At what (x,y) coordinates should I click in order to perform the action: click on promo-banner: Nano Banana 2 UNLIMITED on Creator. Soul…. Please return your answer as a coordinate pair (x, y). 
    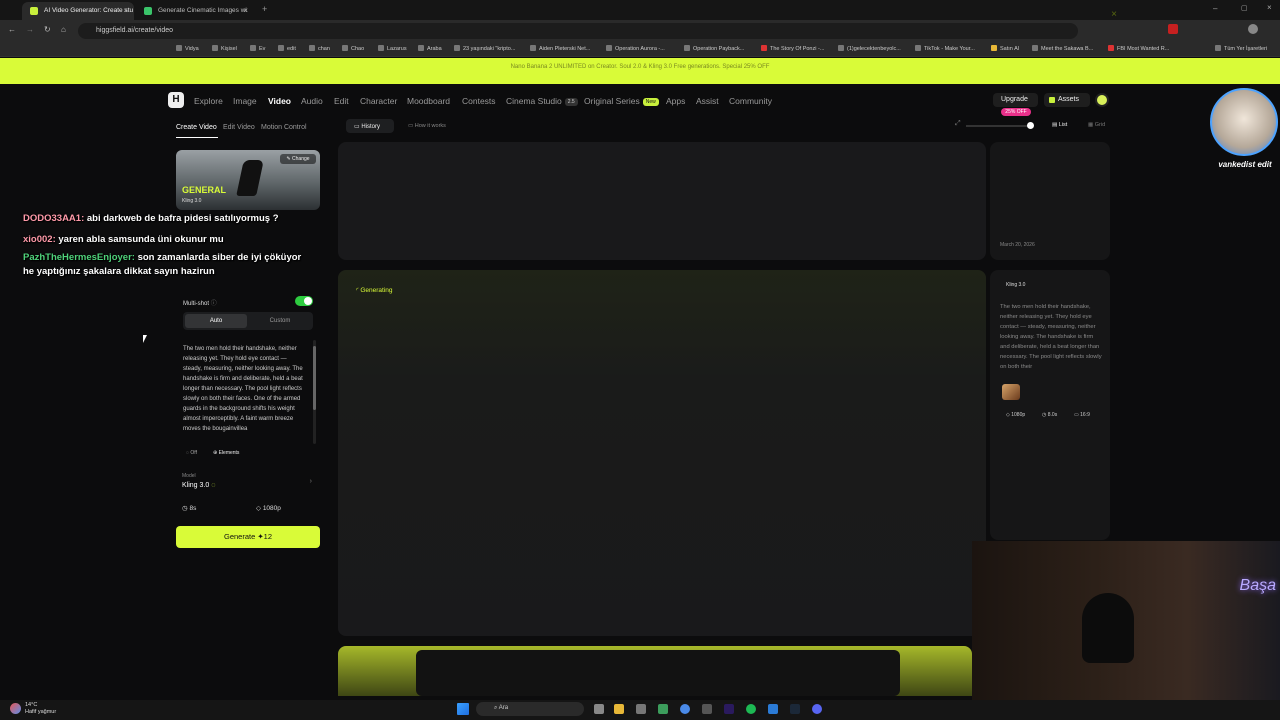
    Looking at the image, I should click on (640, 71).